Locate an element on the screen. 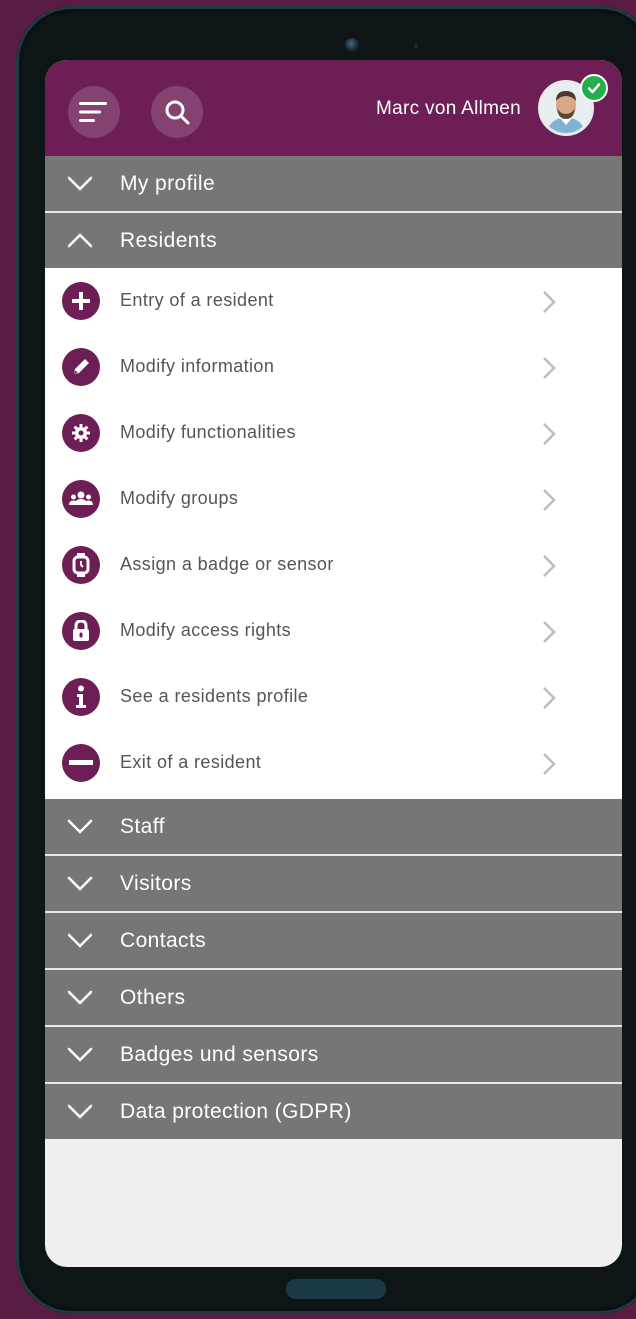 This screenshot has width=636, height=1319. group-icon is located at coordinates (81, 499).